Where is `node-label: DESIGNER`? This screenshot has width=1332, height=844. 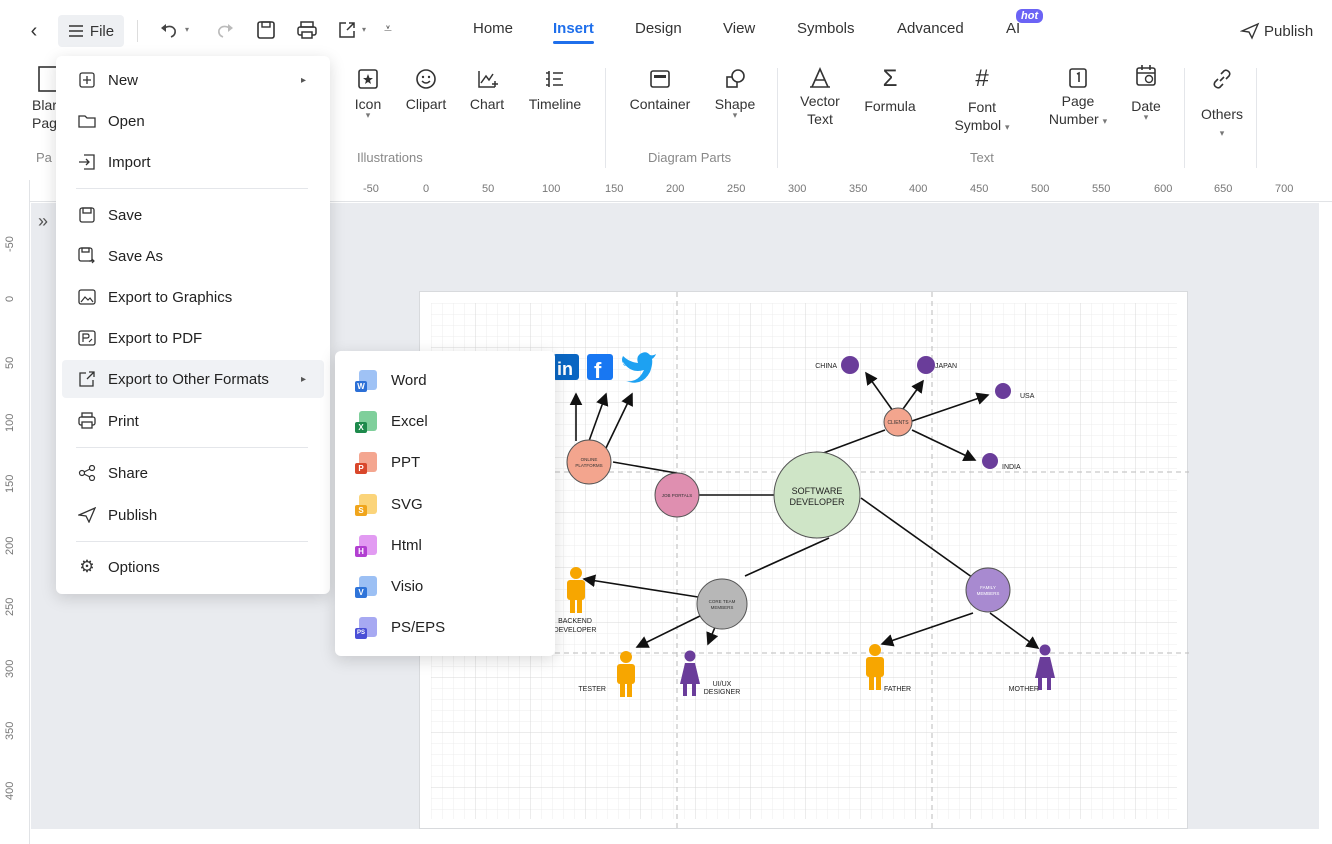 node-label: DESIGNER is located at coordinates (722, 692).